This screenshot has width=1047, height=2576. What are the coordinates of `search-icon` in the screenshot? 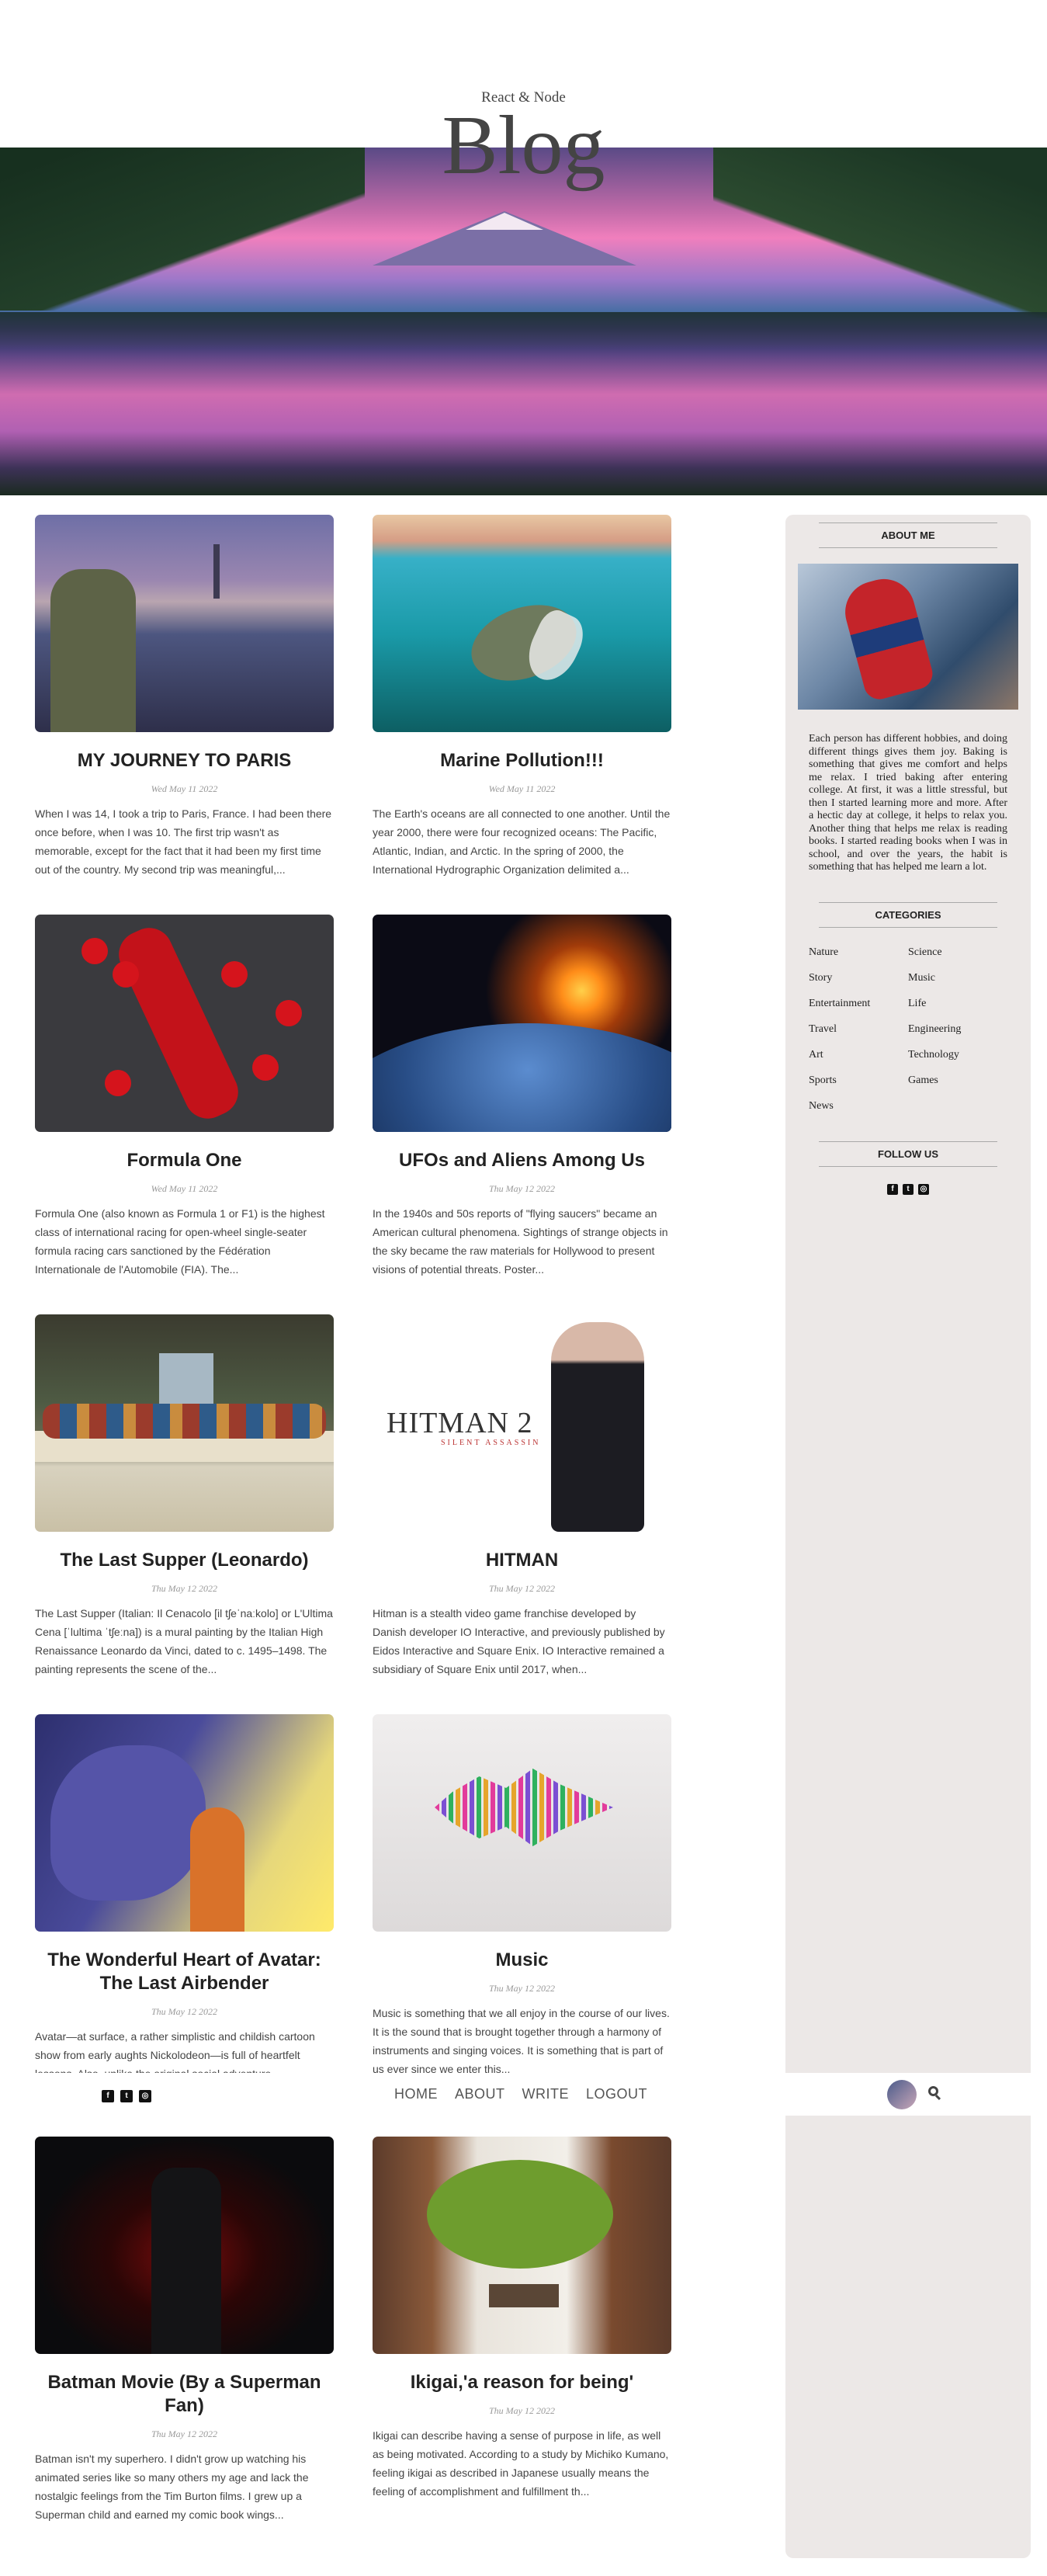 It's located at (935, 2093).